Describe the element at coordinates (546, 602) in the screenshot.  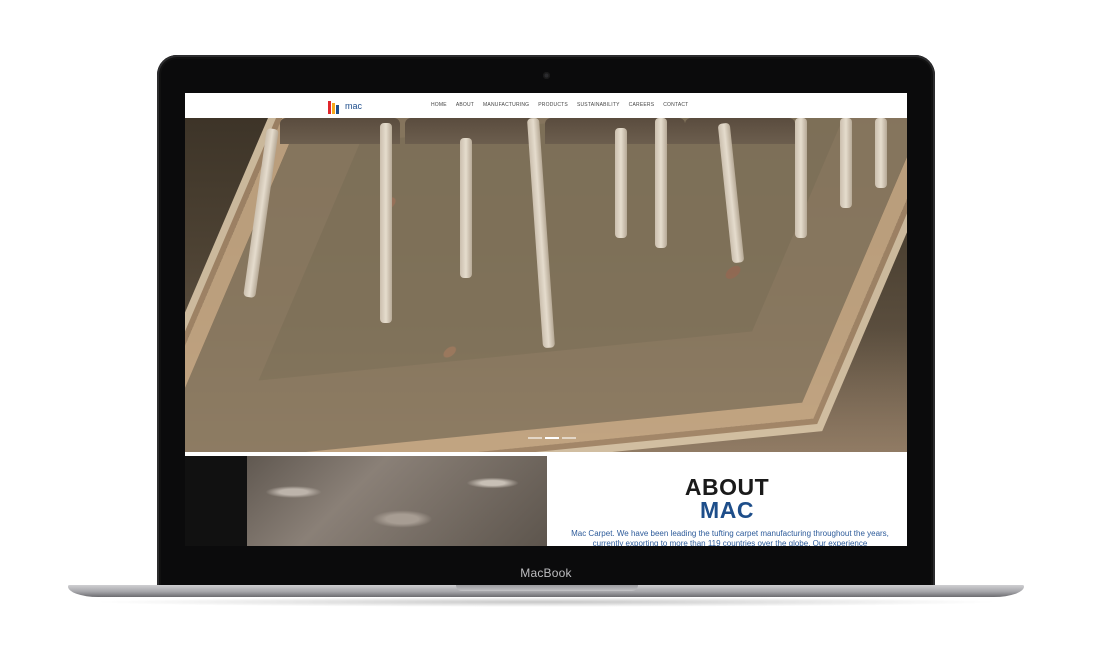
I see `laptop-shadow` at that location.